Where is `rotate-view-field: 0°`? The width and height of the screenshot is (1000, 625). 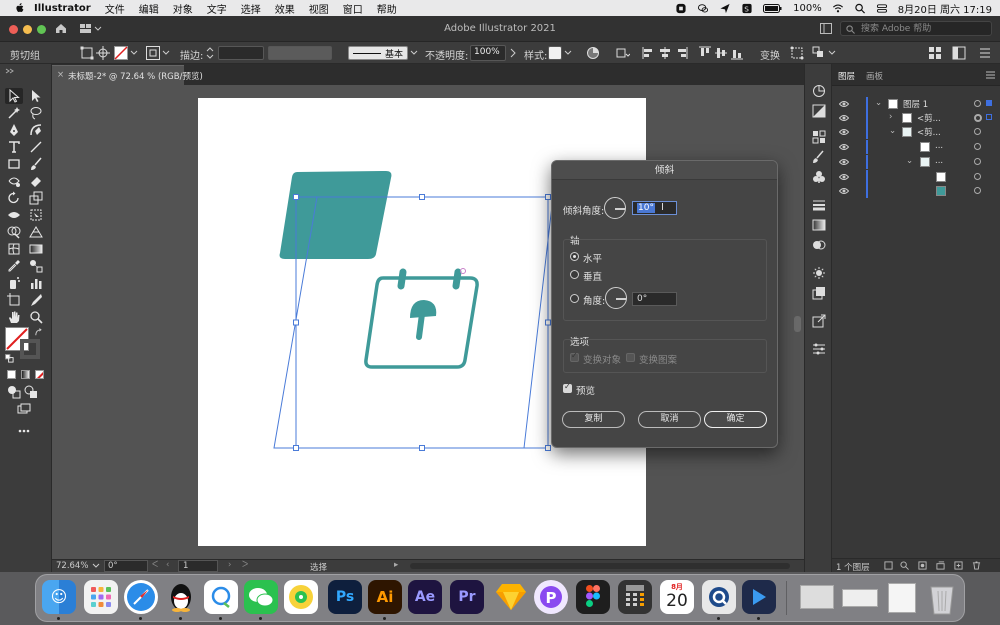
rotate-view-field: 0° is located at coordinates (126, 566).